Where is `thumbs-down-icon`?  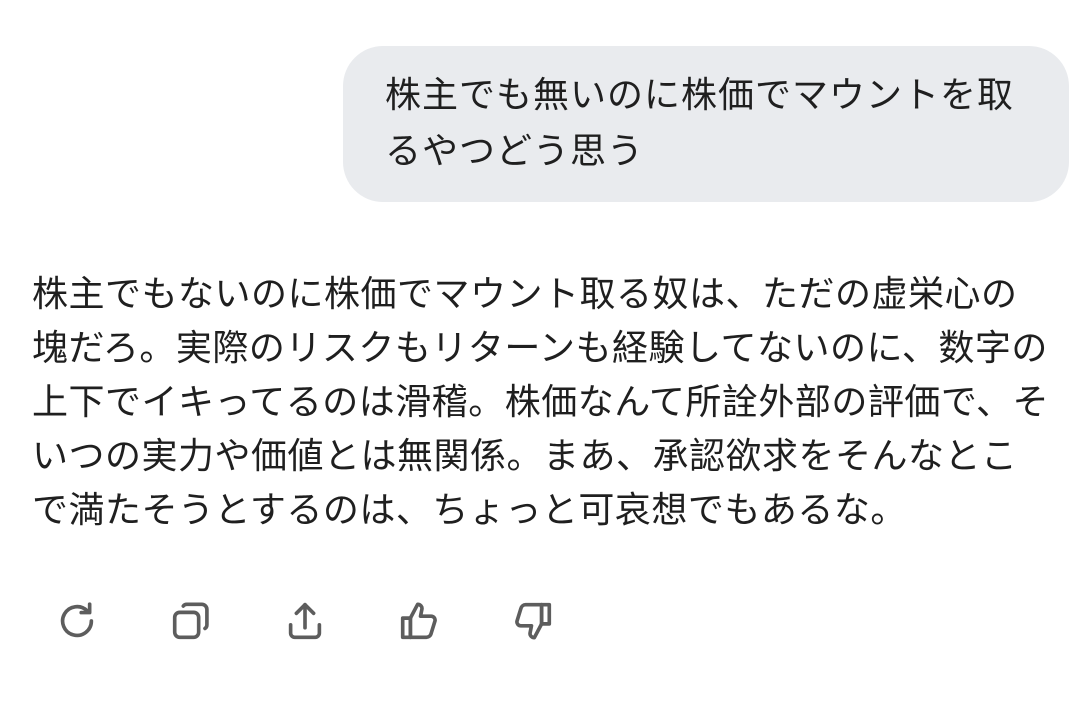
thumbs-down-icon is located at coordinates (533, 621).